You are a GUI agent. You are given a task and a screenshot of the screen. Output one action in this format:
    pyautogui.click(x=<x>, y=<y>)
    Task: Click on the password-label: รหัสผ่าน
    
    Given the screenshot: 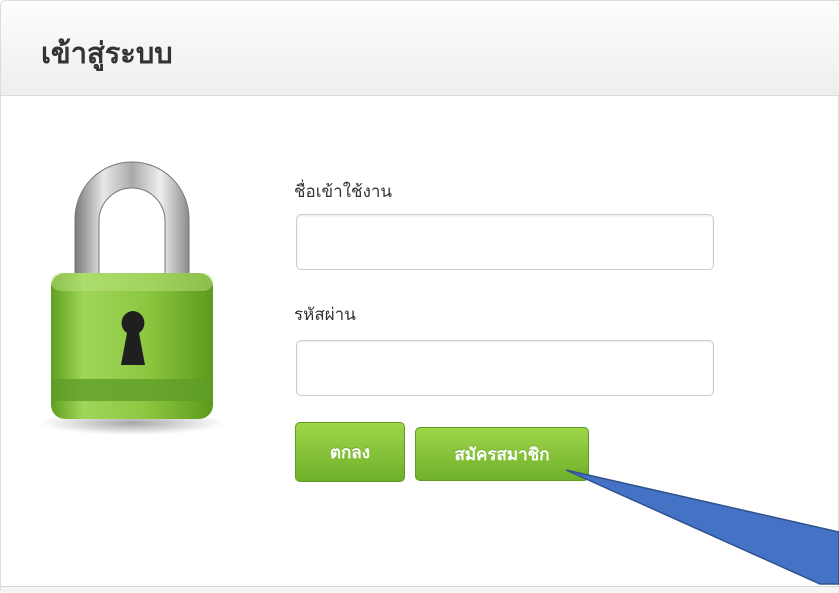 What is the action you would take?
    pyautogui.click(x=325, y=315)
    